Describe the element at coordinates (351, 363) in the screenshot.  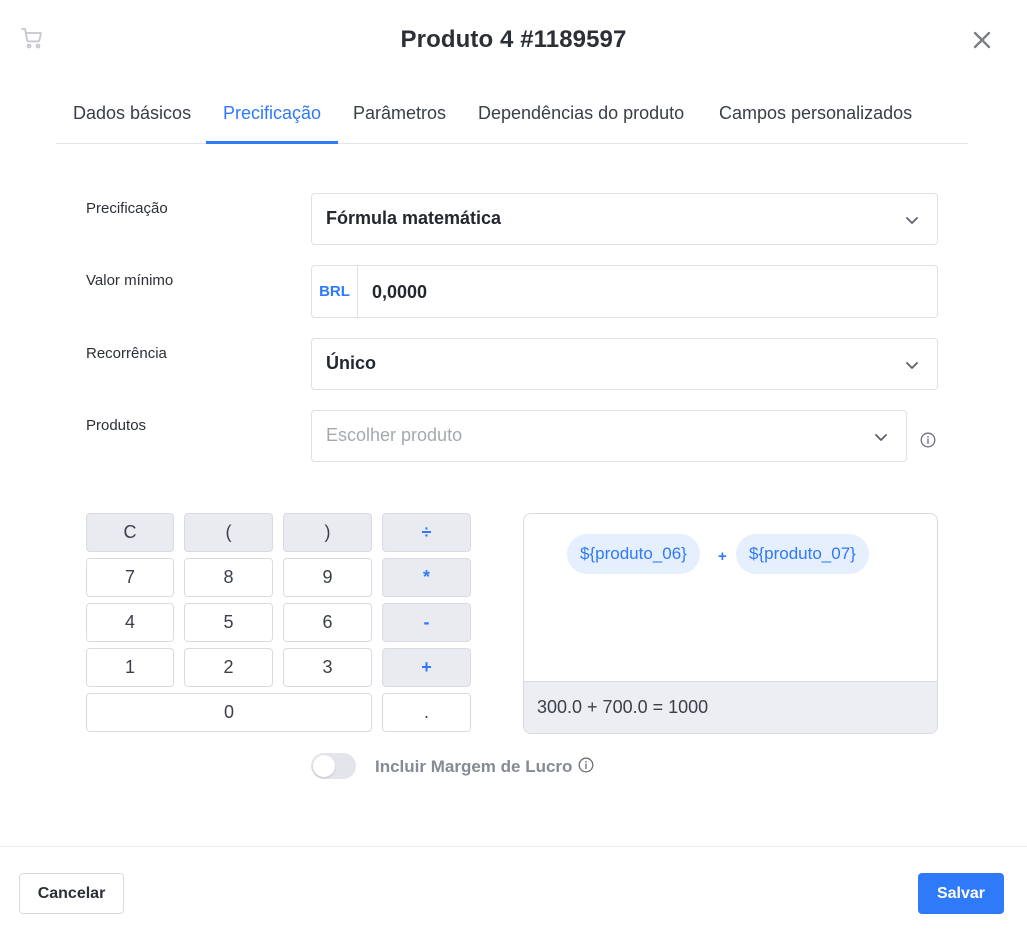
I see `recurrence-value: Único` at that location.